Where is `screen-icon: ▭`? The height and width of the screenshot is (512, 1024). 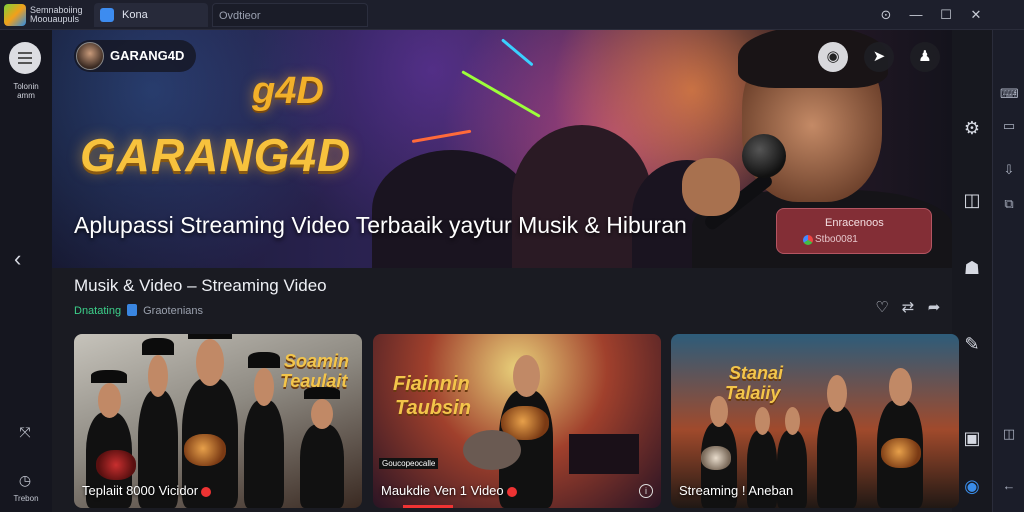
screen-icon: ▭ is located at coordinates (1009, 127).